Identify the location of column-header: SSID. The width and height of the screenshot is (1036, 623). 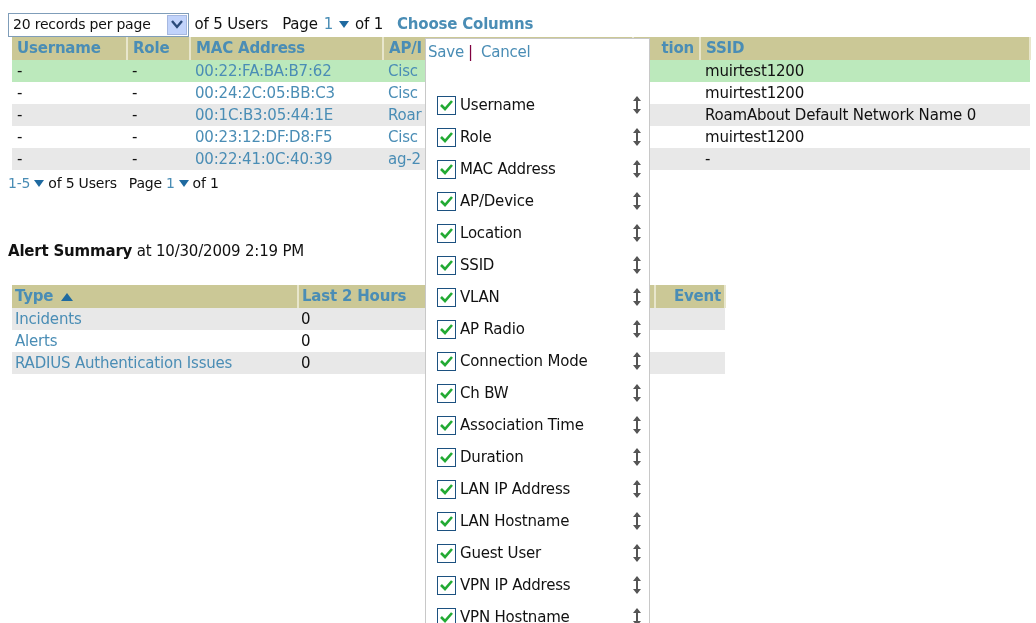
(865, 48).